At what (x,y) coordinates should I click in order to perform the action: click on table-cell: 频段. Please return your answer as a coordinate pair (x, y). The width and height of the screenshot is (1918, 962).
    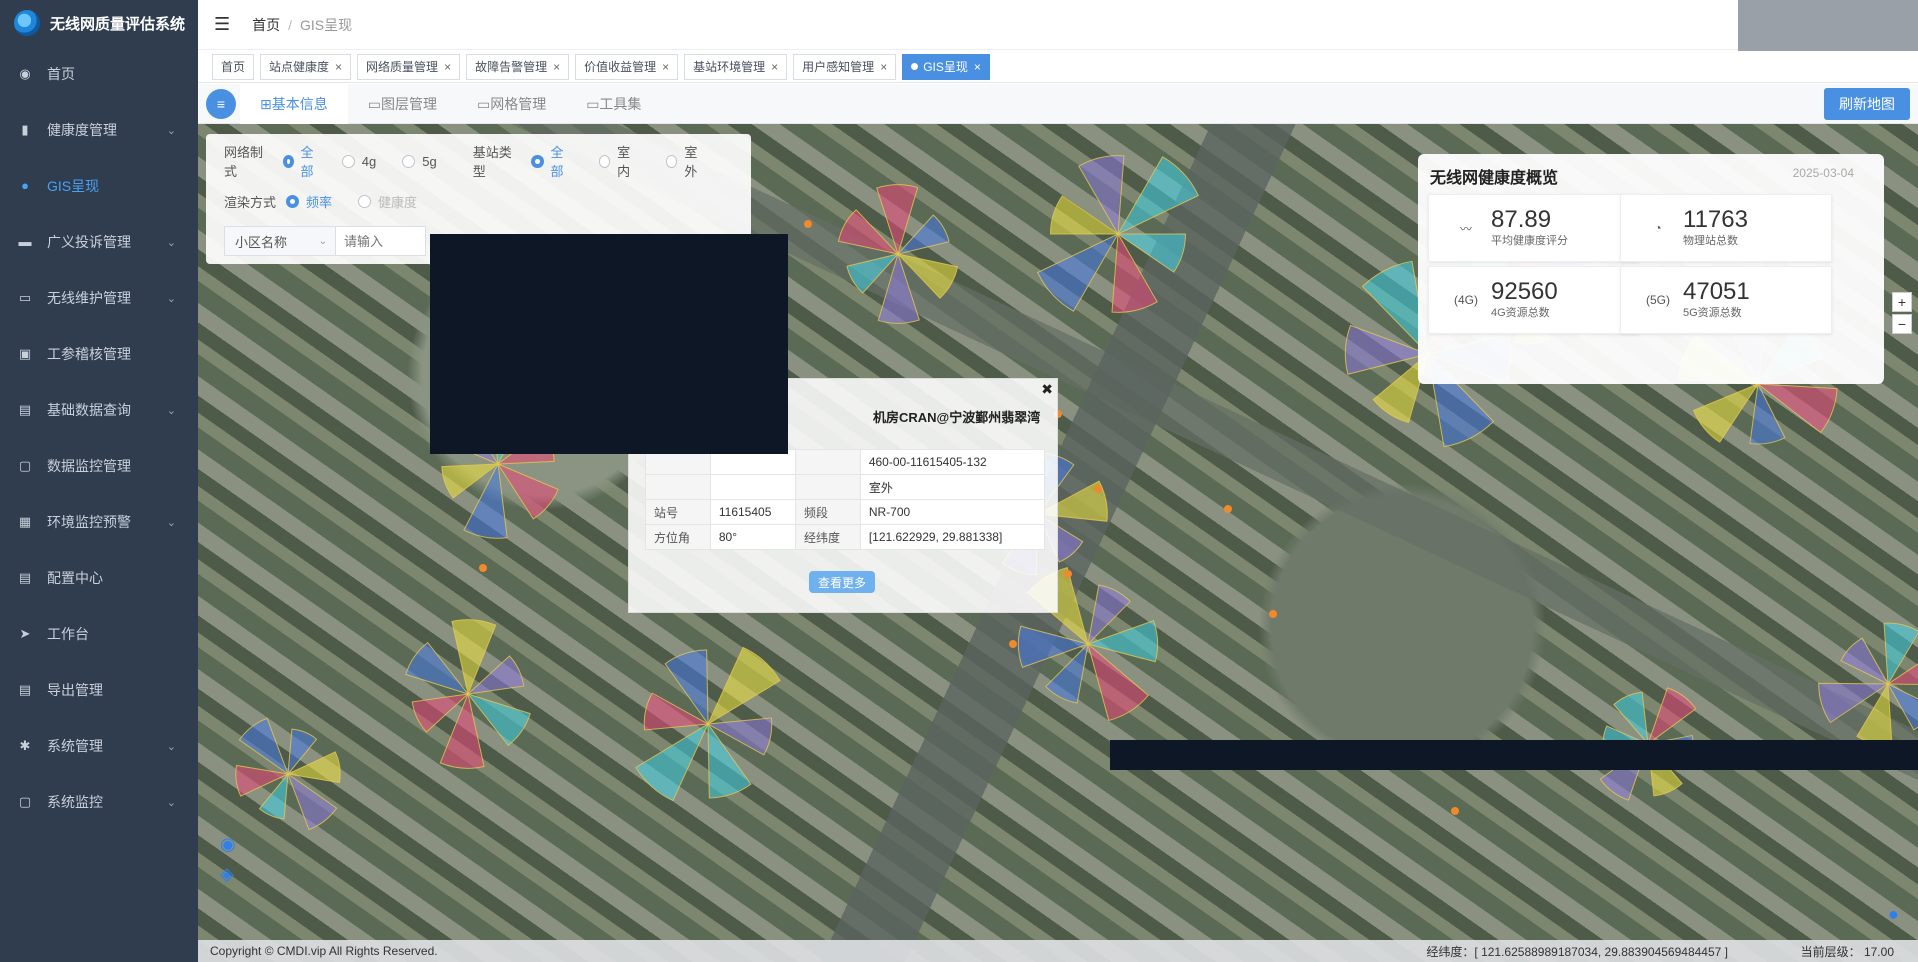
    Looking at the image, I should click on (827, 512).